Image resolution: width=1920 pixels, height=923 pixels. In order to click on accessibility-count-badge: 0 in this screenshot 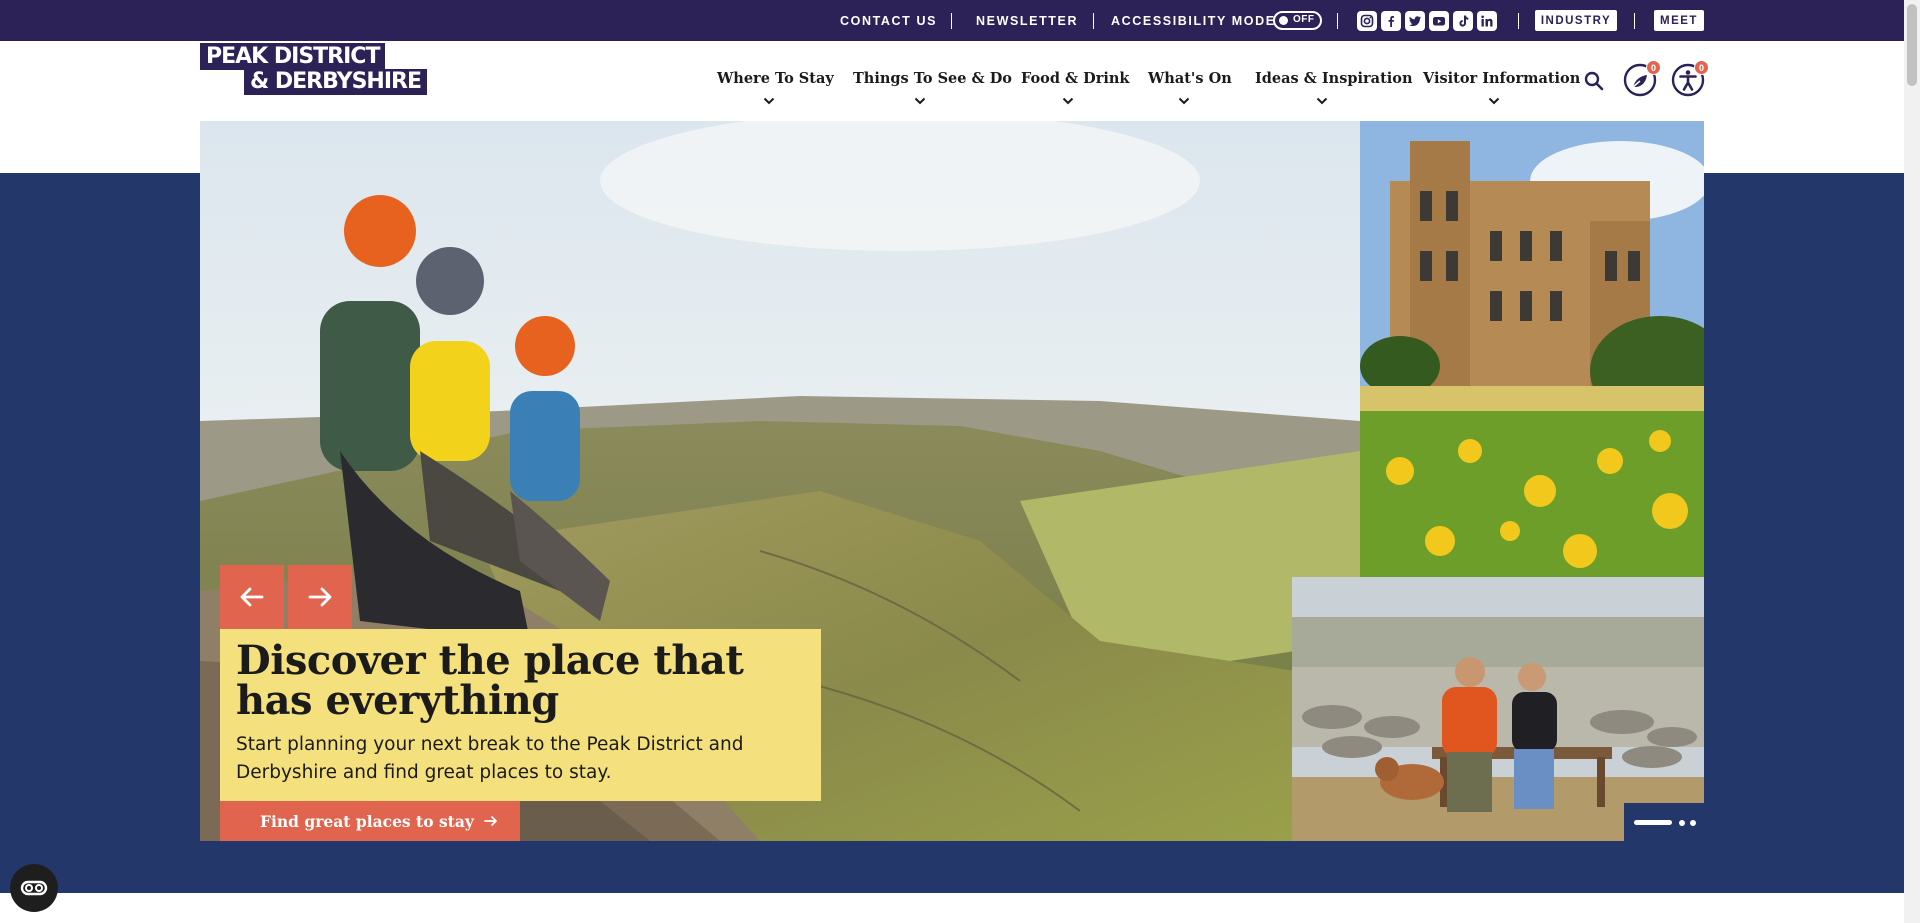, I will do `click(1701, 67)`.